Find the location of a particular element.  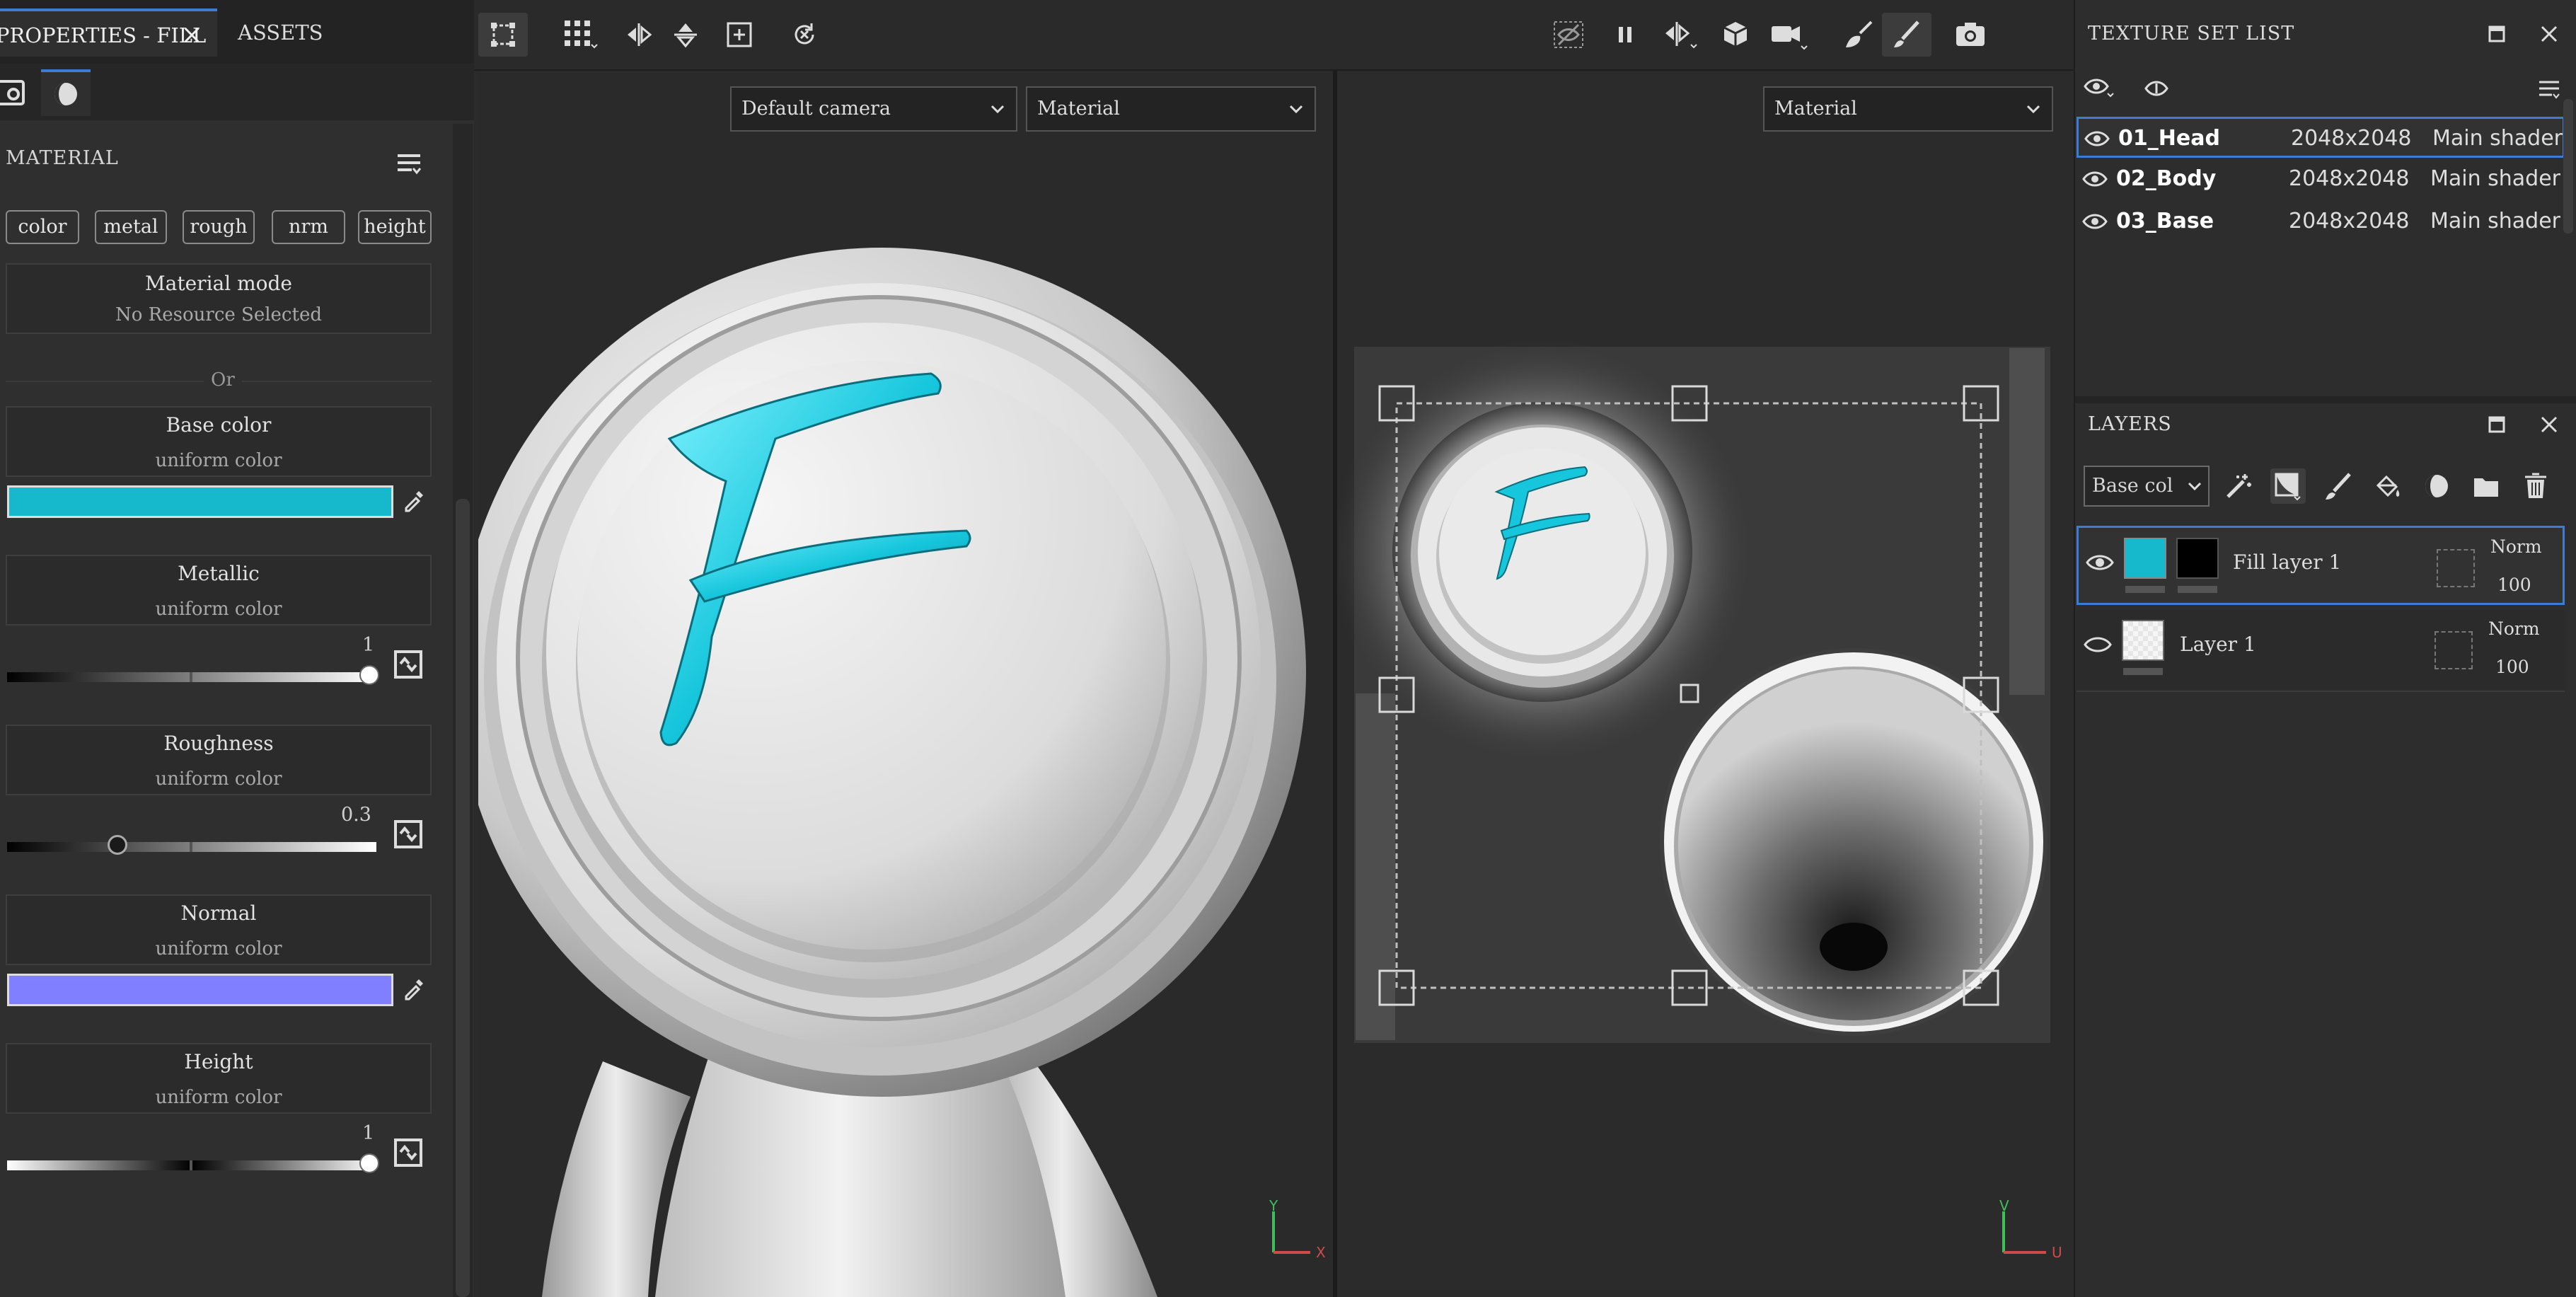

metallic-slider is located at coordinates (193, 675).